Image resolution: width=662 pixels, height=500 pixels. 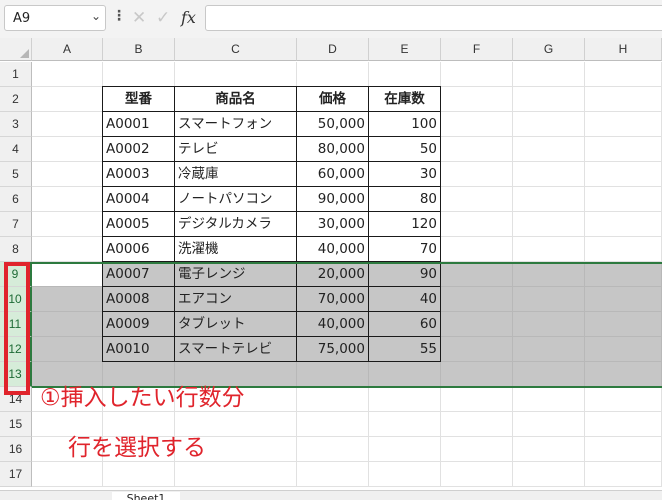 I want to click on insert-function-icon: fx, so click(x=188, y=17).